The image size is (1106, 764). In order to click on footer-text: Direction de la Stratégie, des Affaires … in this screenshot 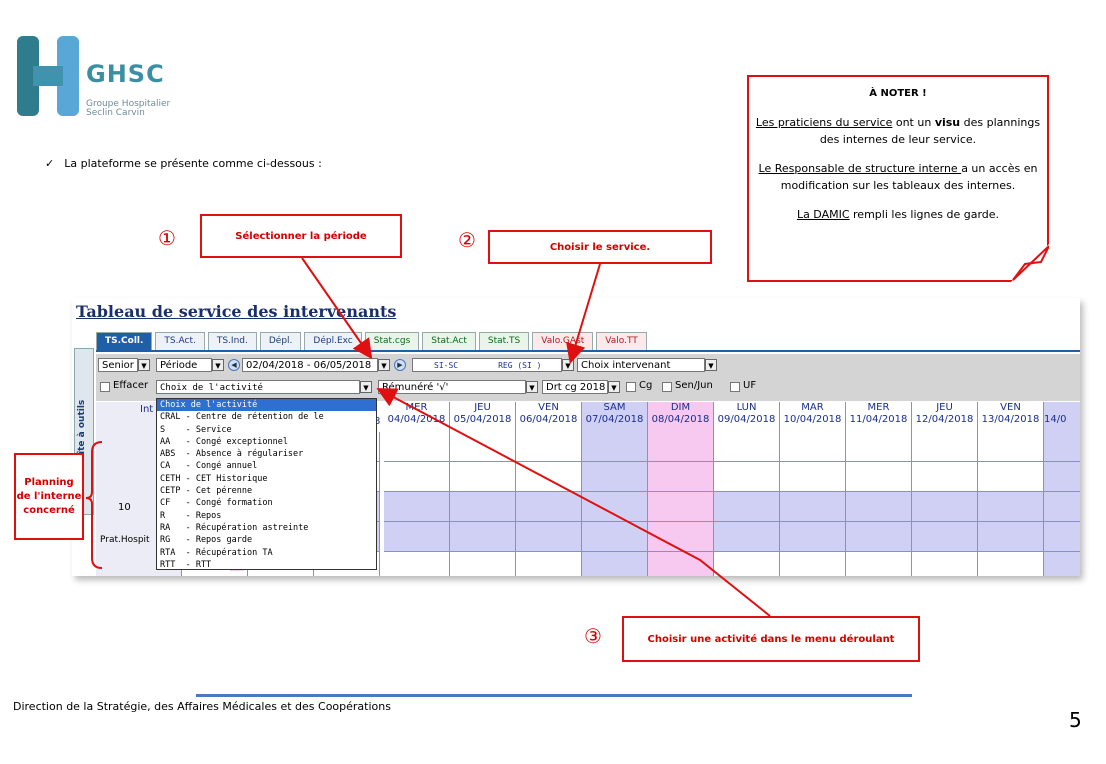, I will do `click(202, 706)`.